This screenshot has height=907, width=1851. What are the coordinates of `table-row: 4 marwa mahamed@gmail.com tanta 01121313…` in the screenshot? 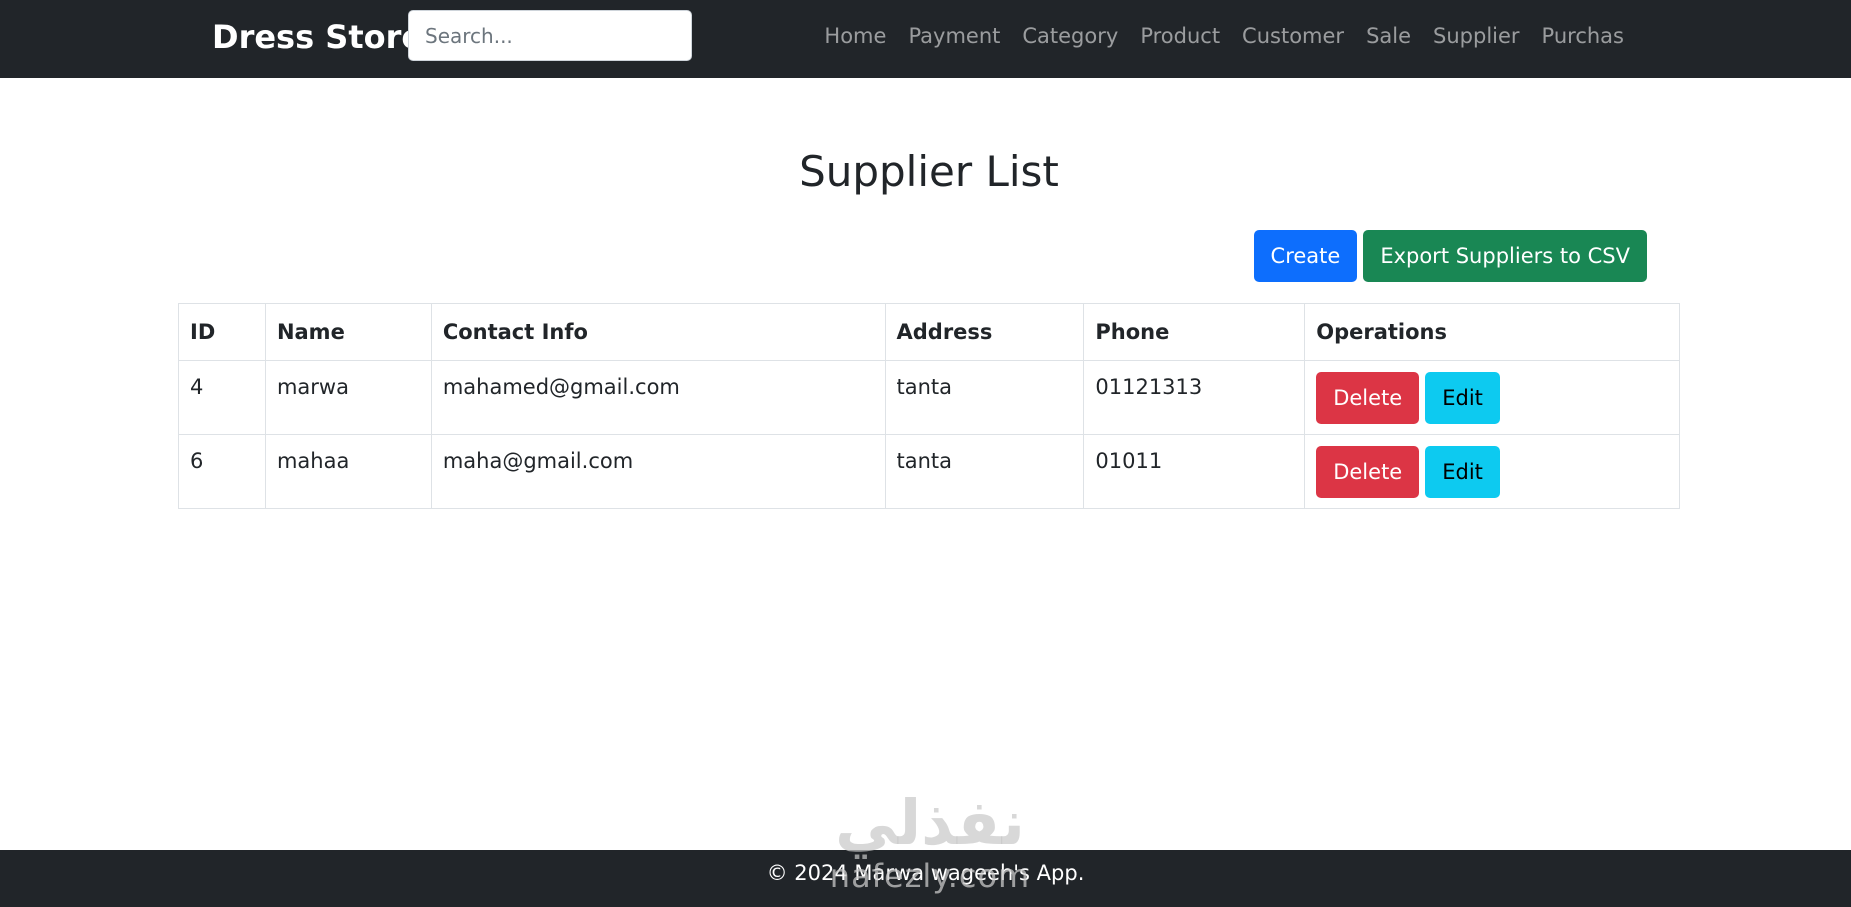 It's located at (929, 397).